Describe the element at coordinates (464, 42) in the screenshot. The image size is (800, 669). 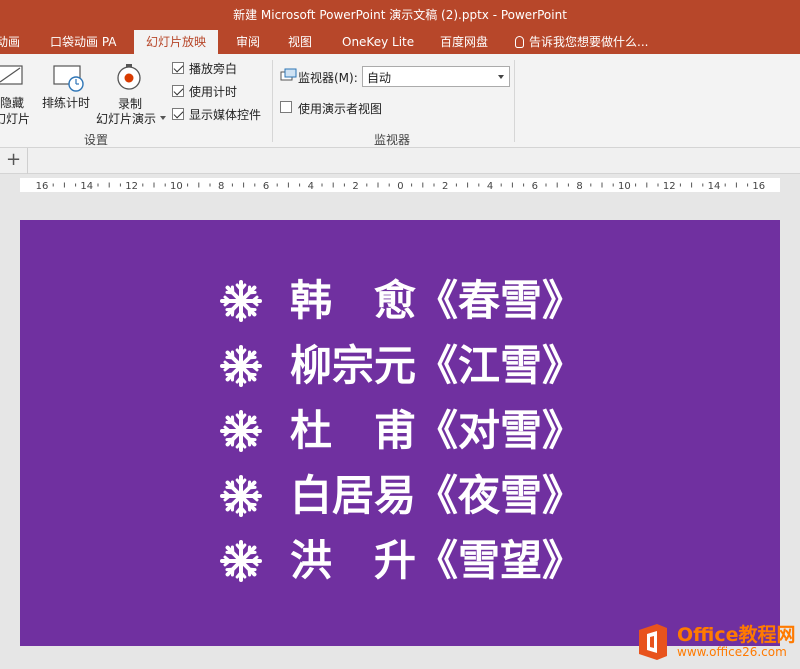
I see `tab-baidu-netdisk: 百度网盘` at that location.